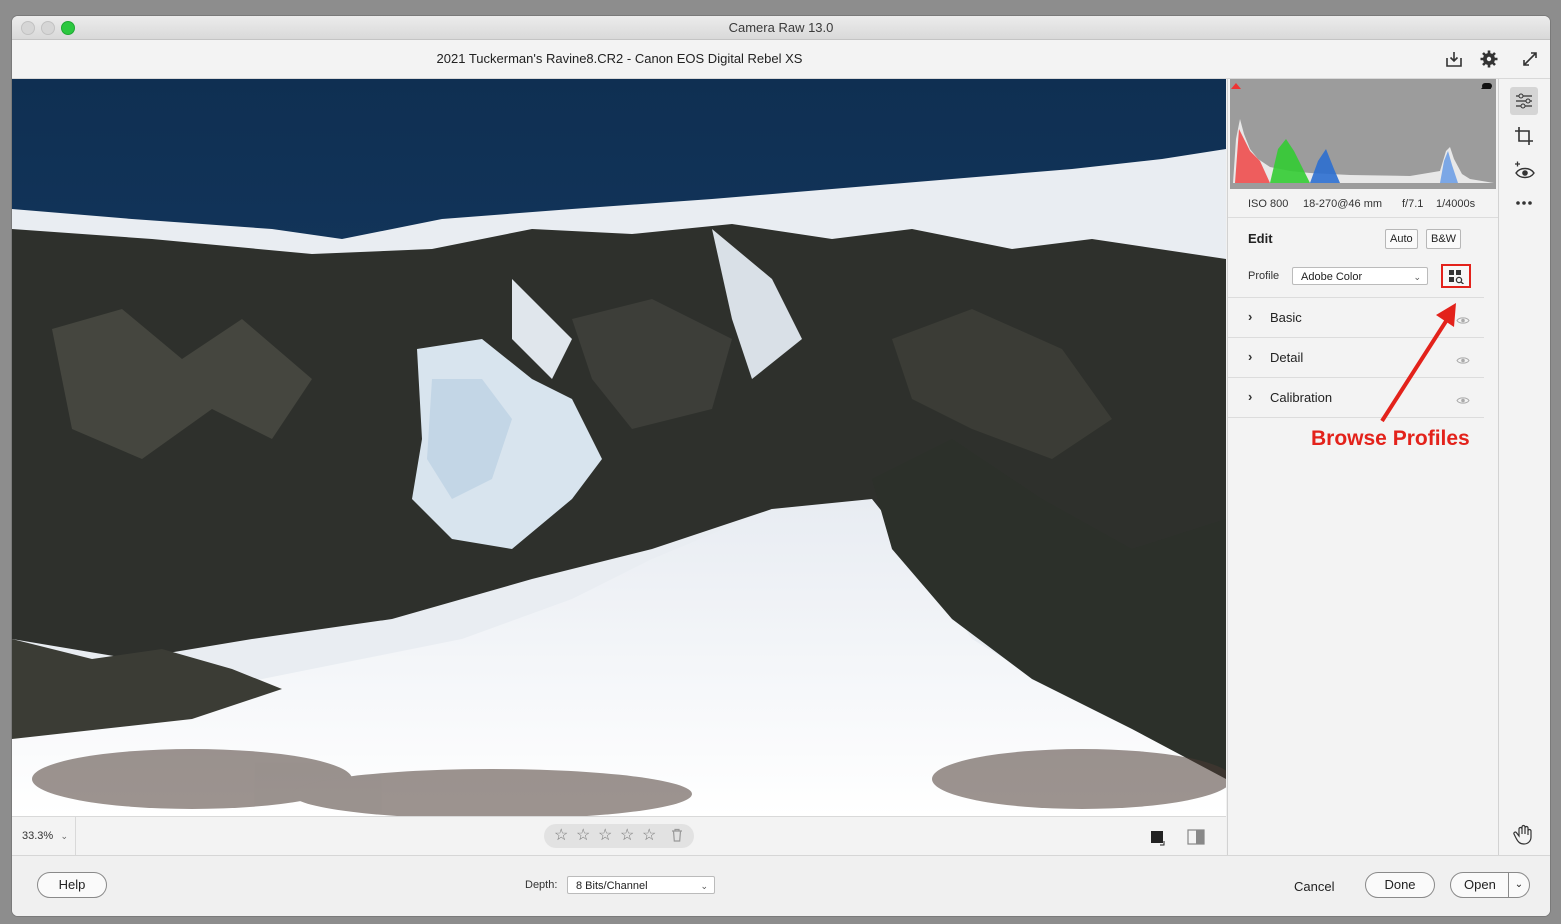 The image size is (1561, 924). What do you see at coordinates (1524, 101) in the screenshot?
I see `edit-sliders-icon` at bounding box center [1524, 101].